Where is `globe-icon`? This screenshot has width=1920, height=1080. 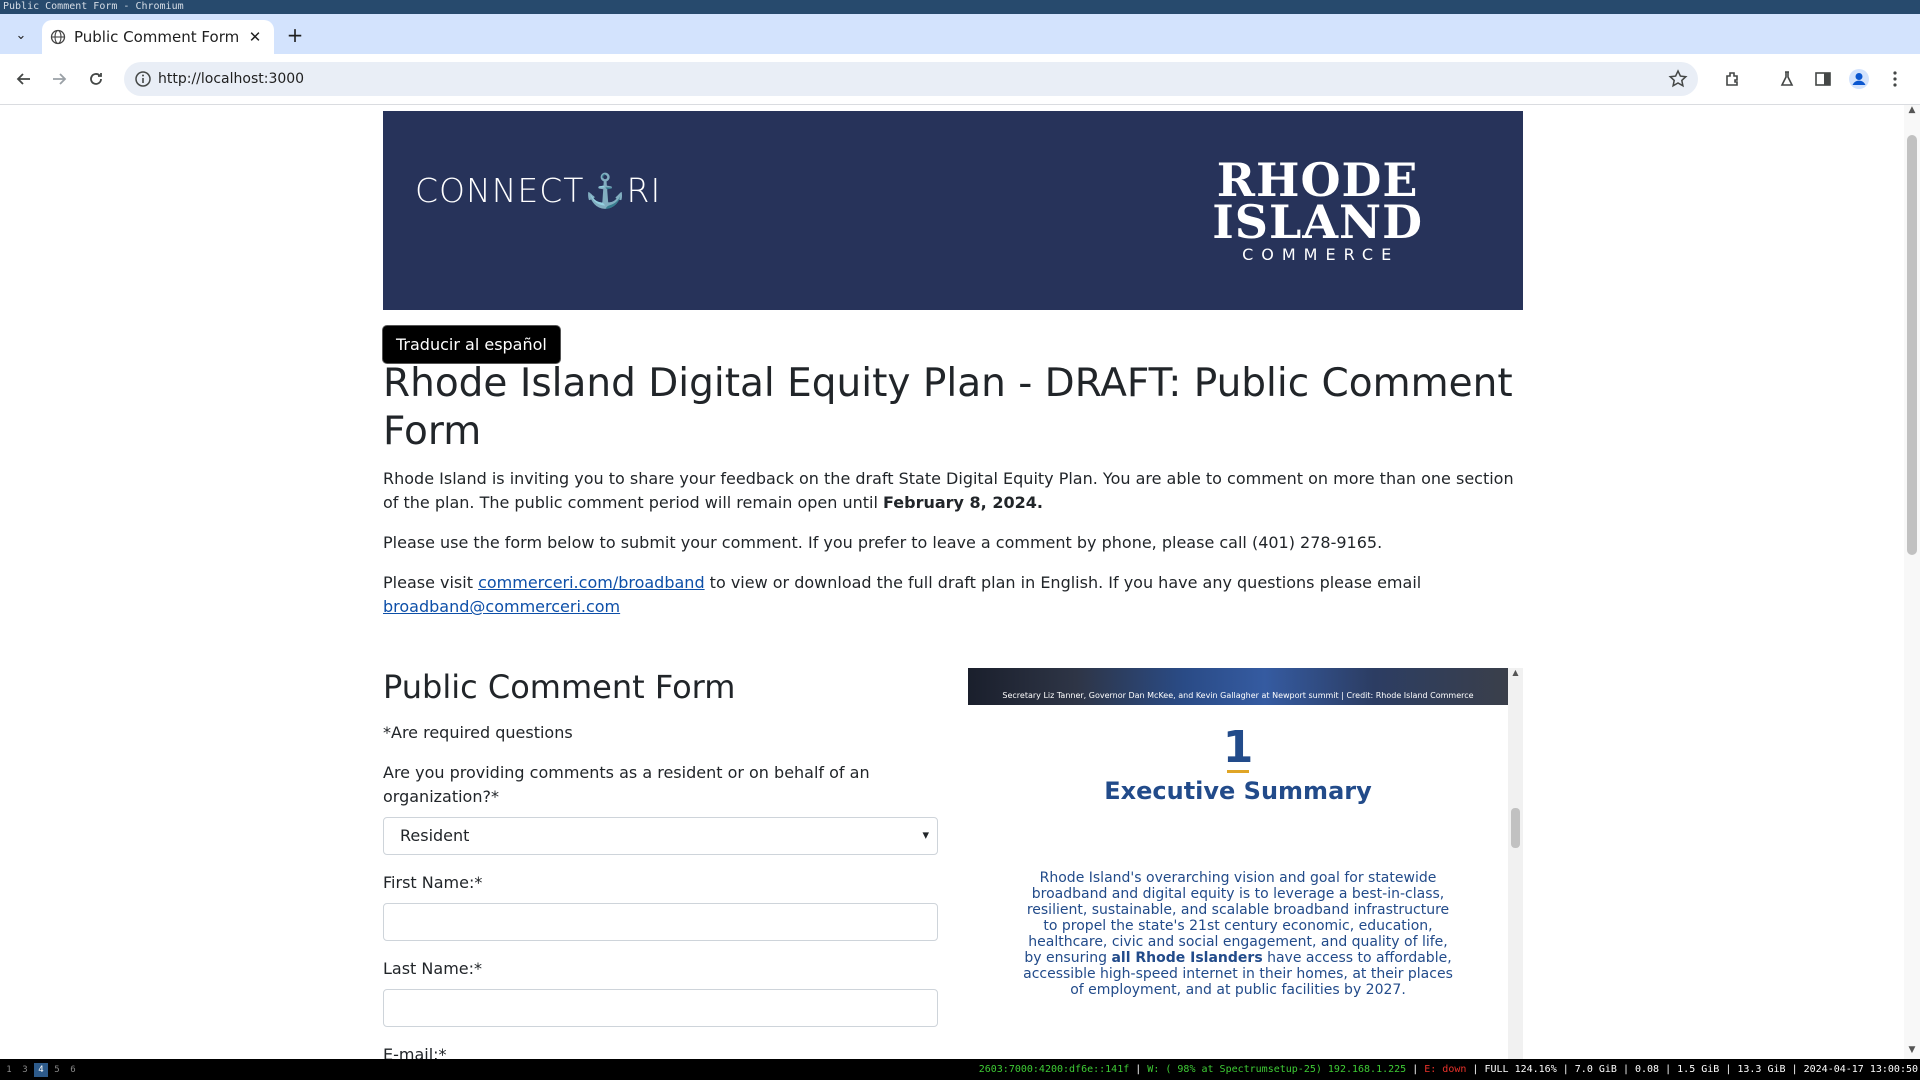
globe-icon is located at coordinates (58, 37).